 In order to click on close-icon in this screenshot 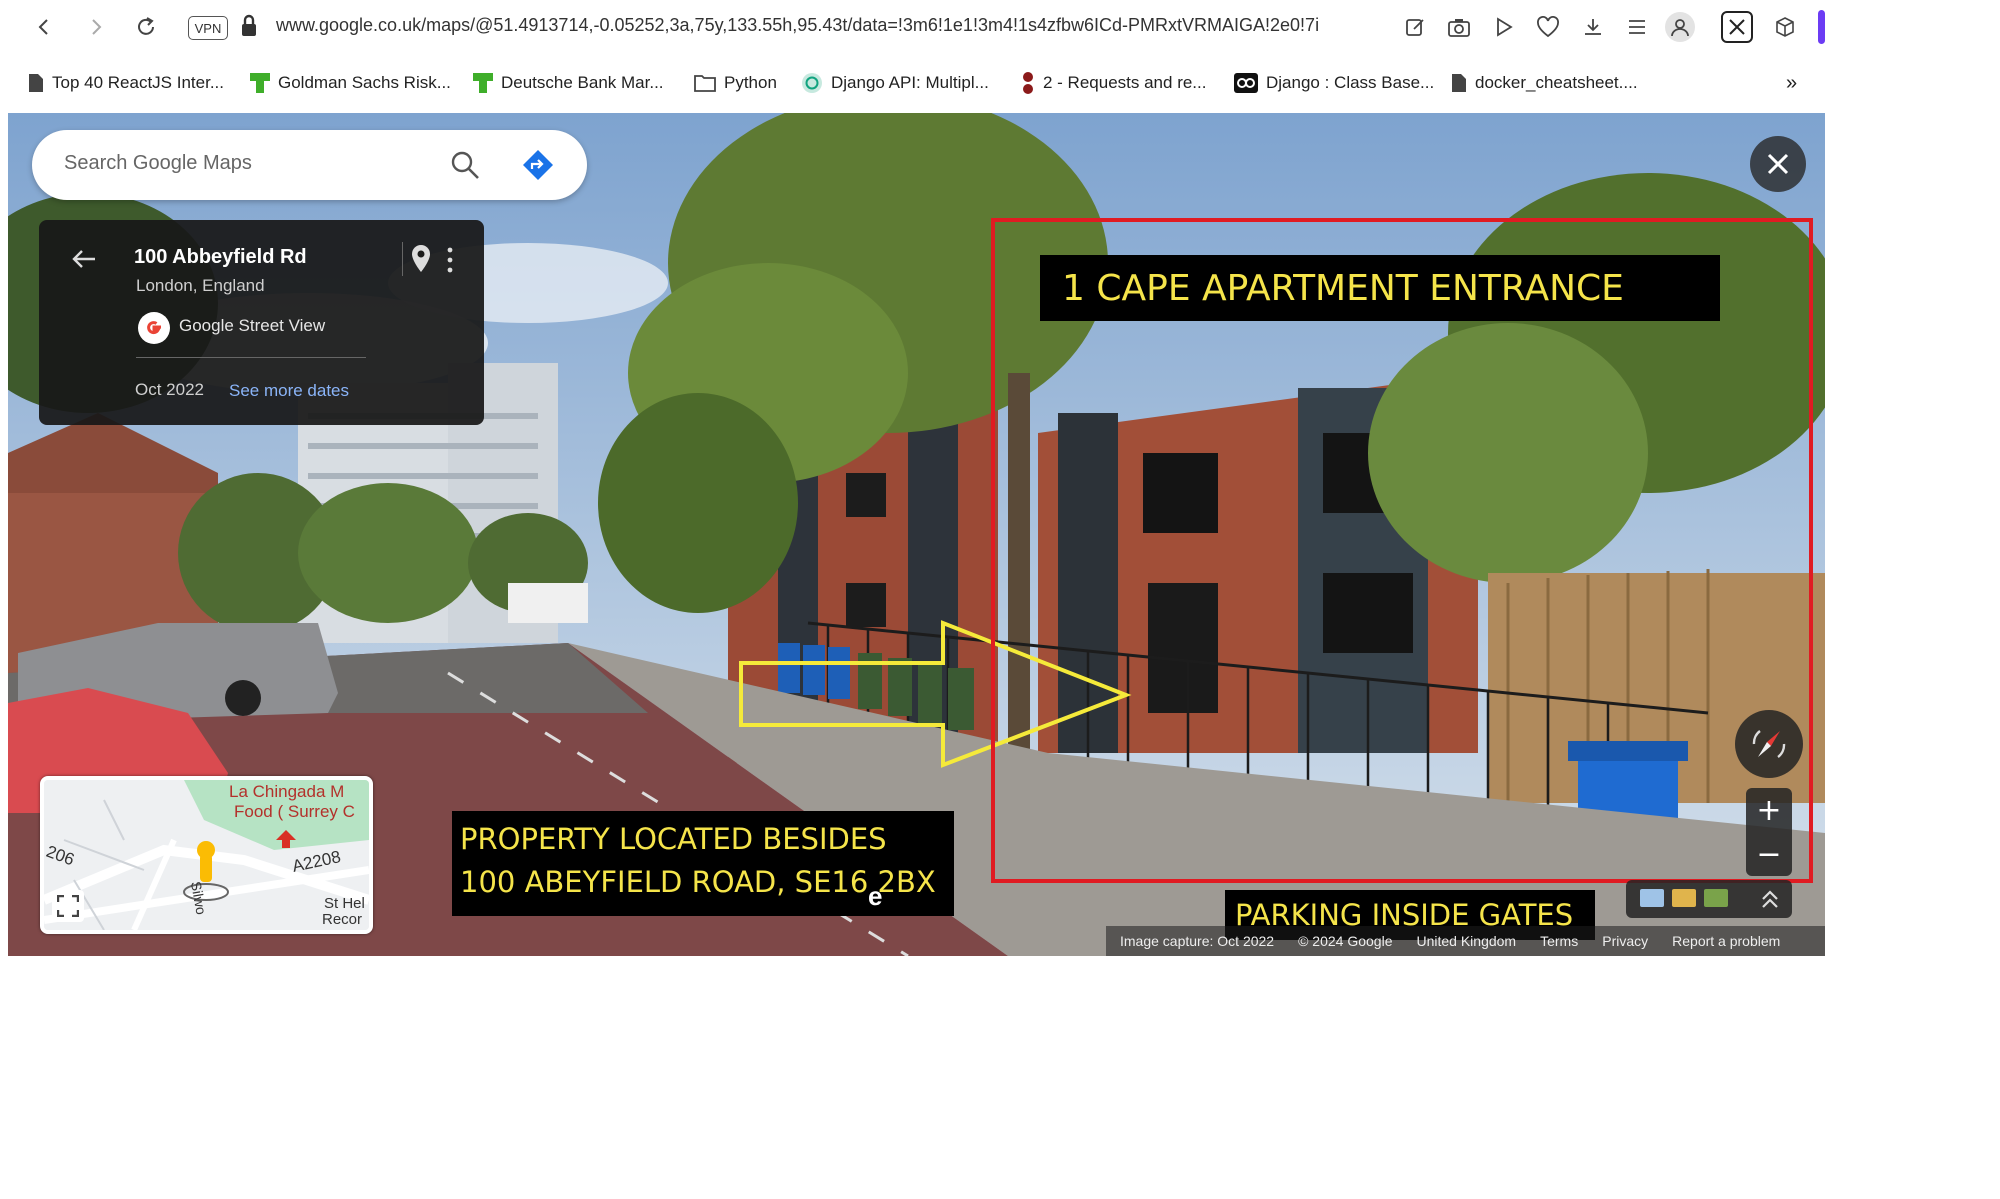, I will do `click(1778, 164)`.